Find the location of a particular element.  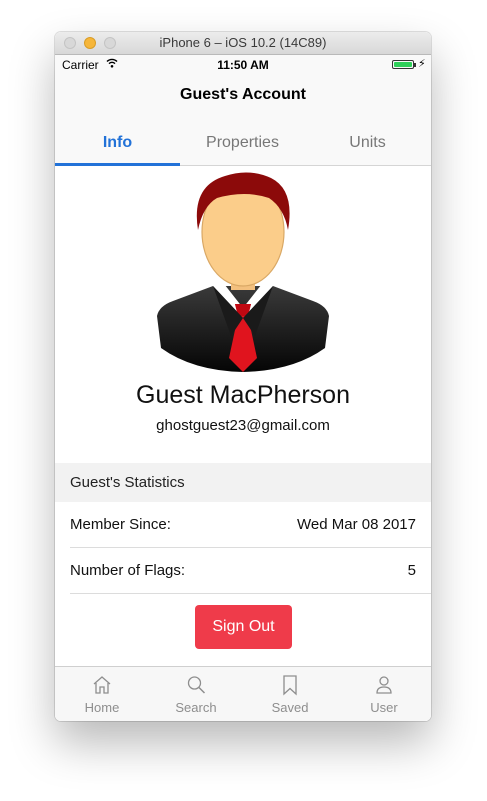

status-bar: Carrier 11:50 AM ⚡ is located at coordinates (243, 65).